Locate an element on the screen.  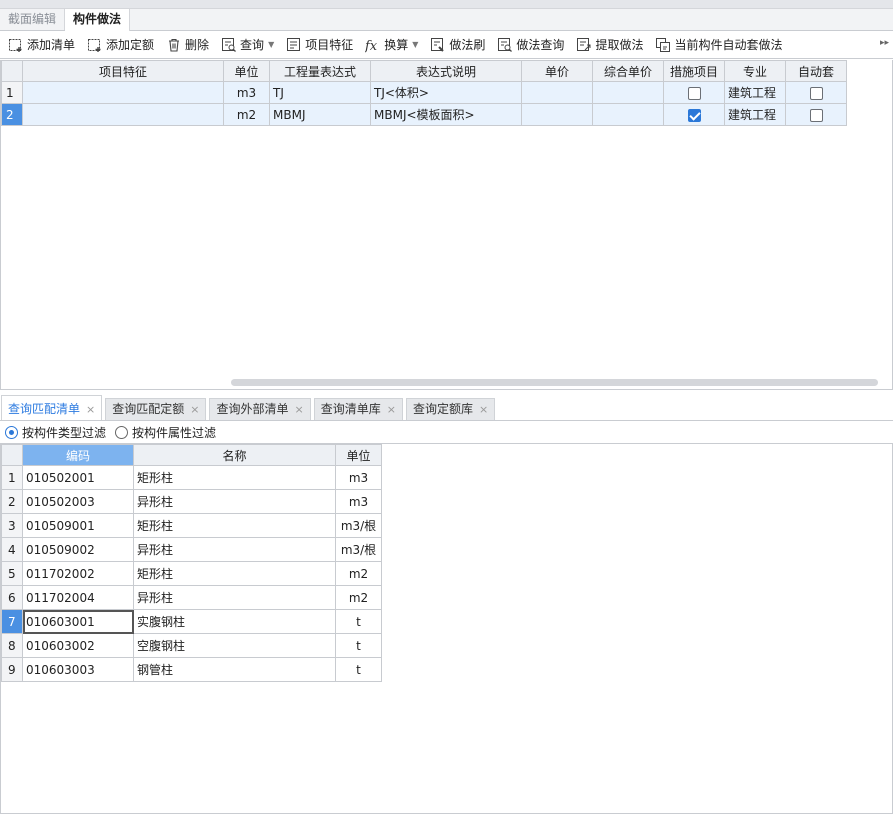
row-number: 8 is located at coordinates (12, 645).